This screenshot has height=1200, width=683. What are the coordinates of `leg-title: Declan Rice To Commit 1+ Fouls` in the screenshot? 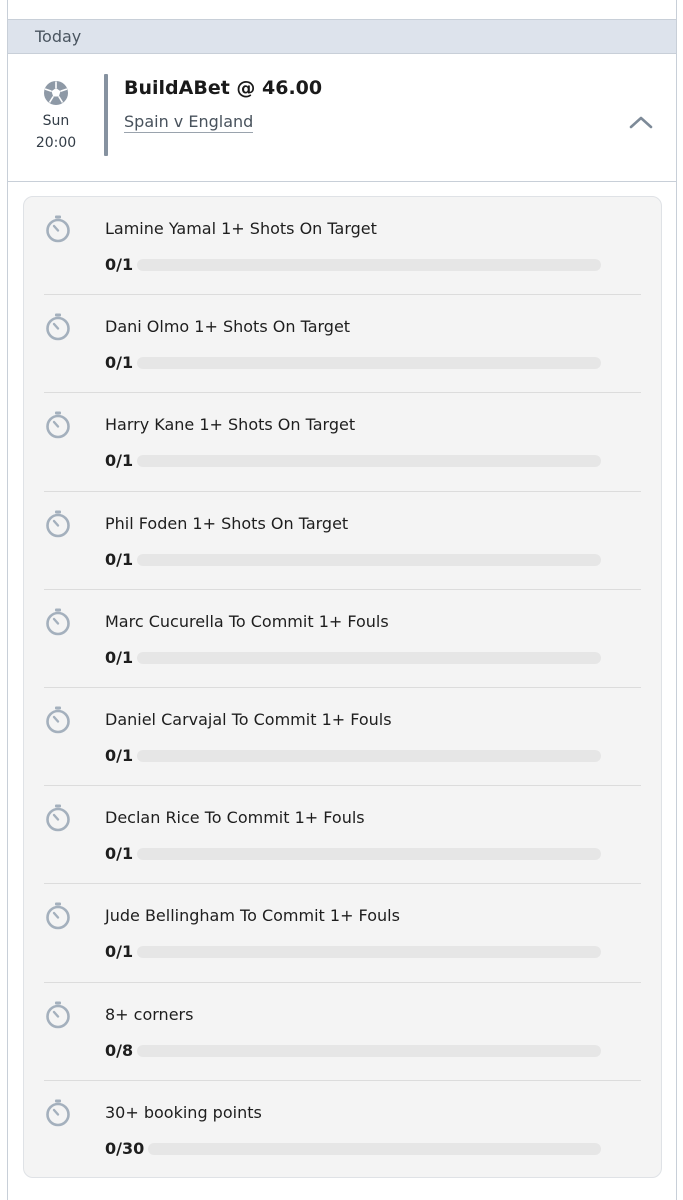 It's located at (235, 818).